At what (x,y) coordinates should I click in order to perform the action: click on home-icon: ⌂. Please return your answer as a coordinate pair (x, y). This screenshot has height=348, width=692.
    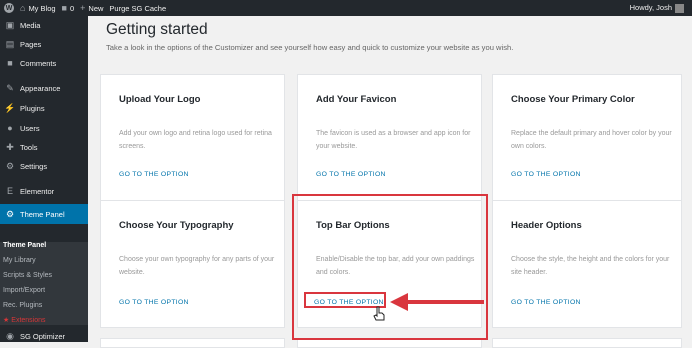
    Looking at the image, I should click on (23, 8).